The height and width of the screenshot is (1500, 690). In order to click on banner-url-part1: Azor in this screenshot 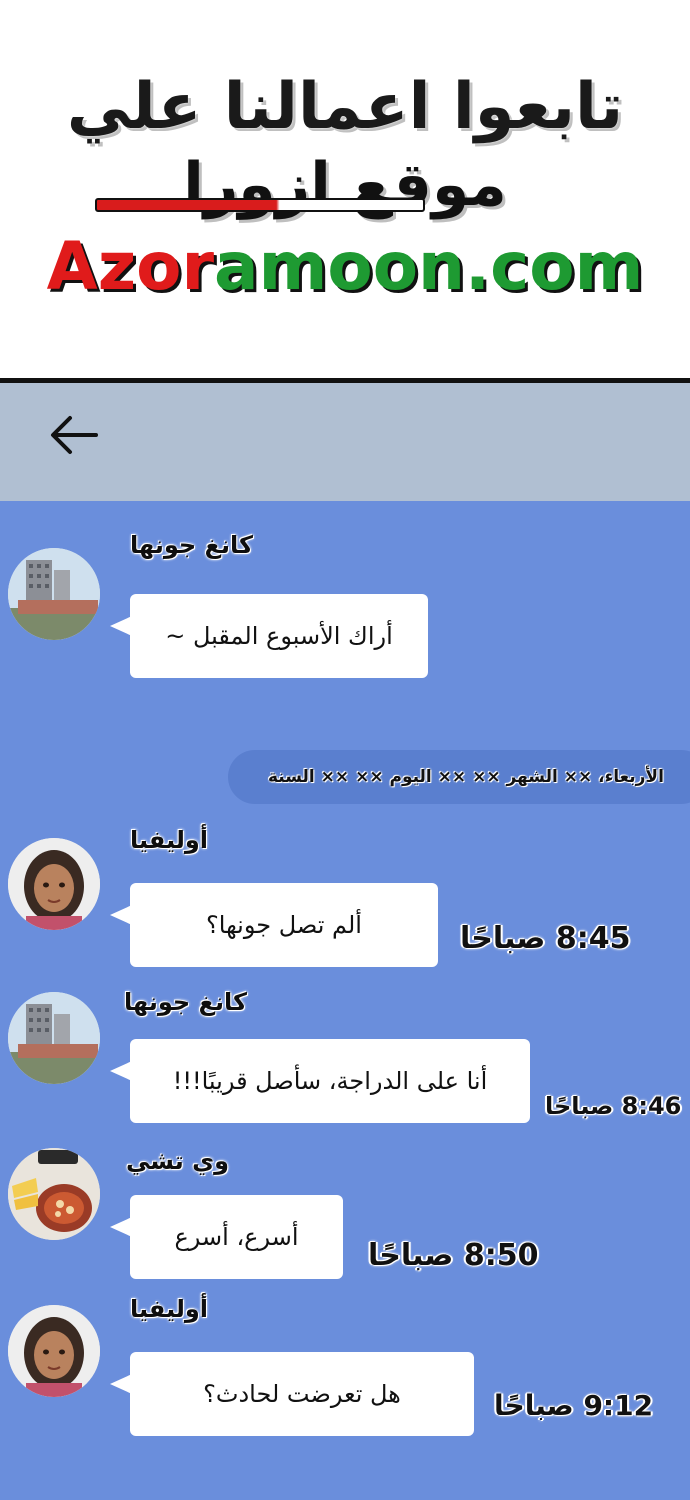, I will do `click(130, 266)`.